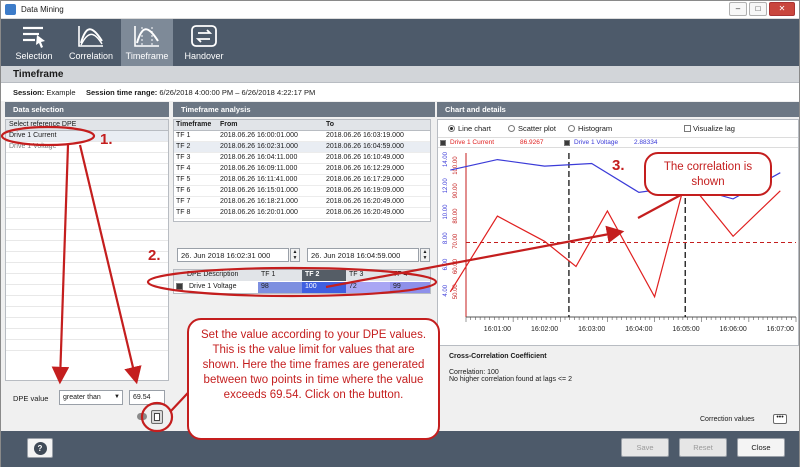 The image size is (800, 467). Describe the element at coordinates (157, 417) in the screenshot. I see `highlight-ellipse-button` at that location.